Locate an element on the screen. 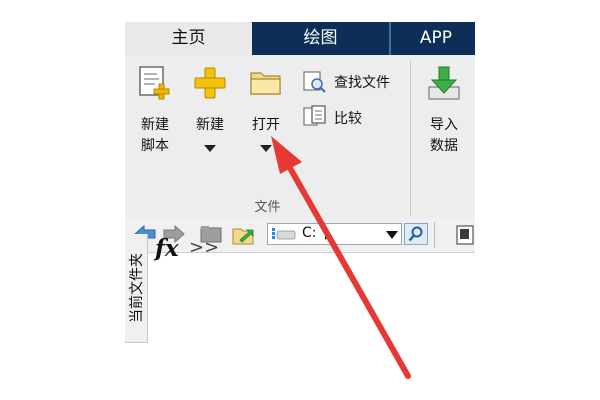 The height and width of the screenshot is (400, 600). annotation-arrow is located at coordinates (341, 257).